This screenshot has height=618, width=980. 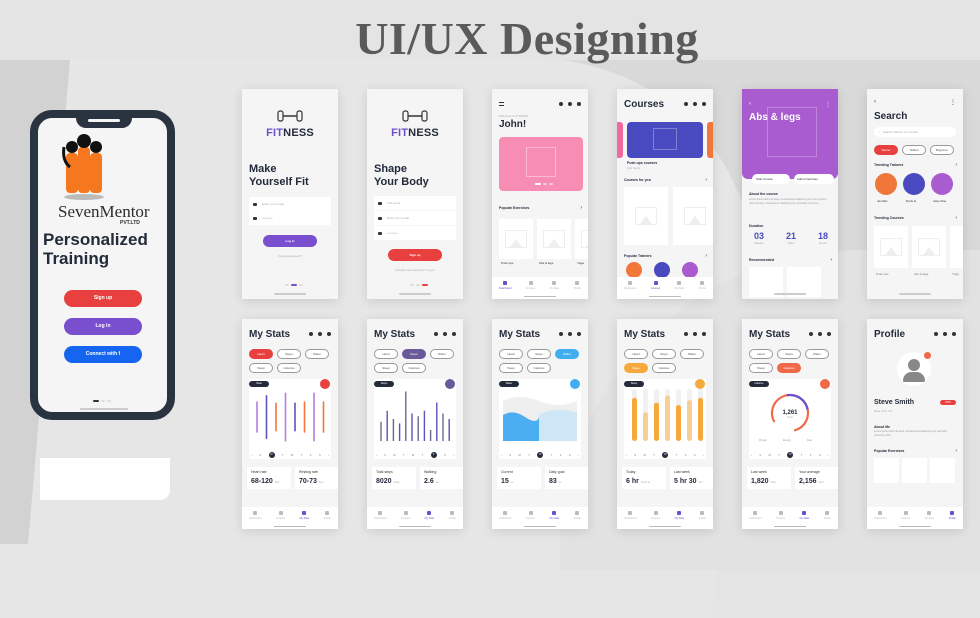 I want to click on full-name-input: Full name, so click(x=415, y=203).